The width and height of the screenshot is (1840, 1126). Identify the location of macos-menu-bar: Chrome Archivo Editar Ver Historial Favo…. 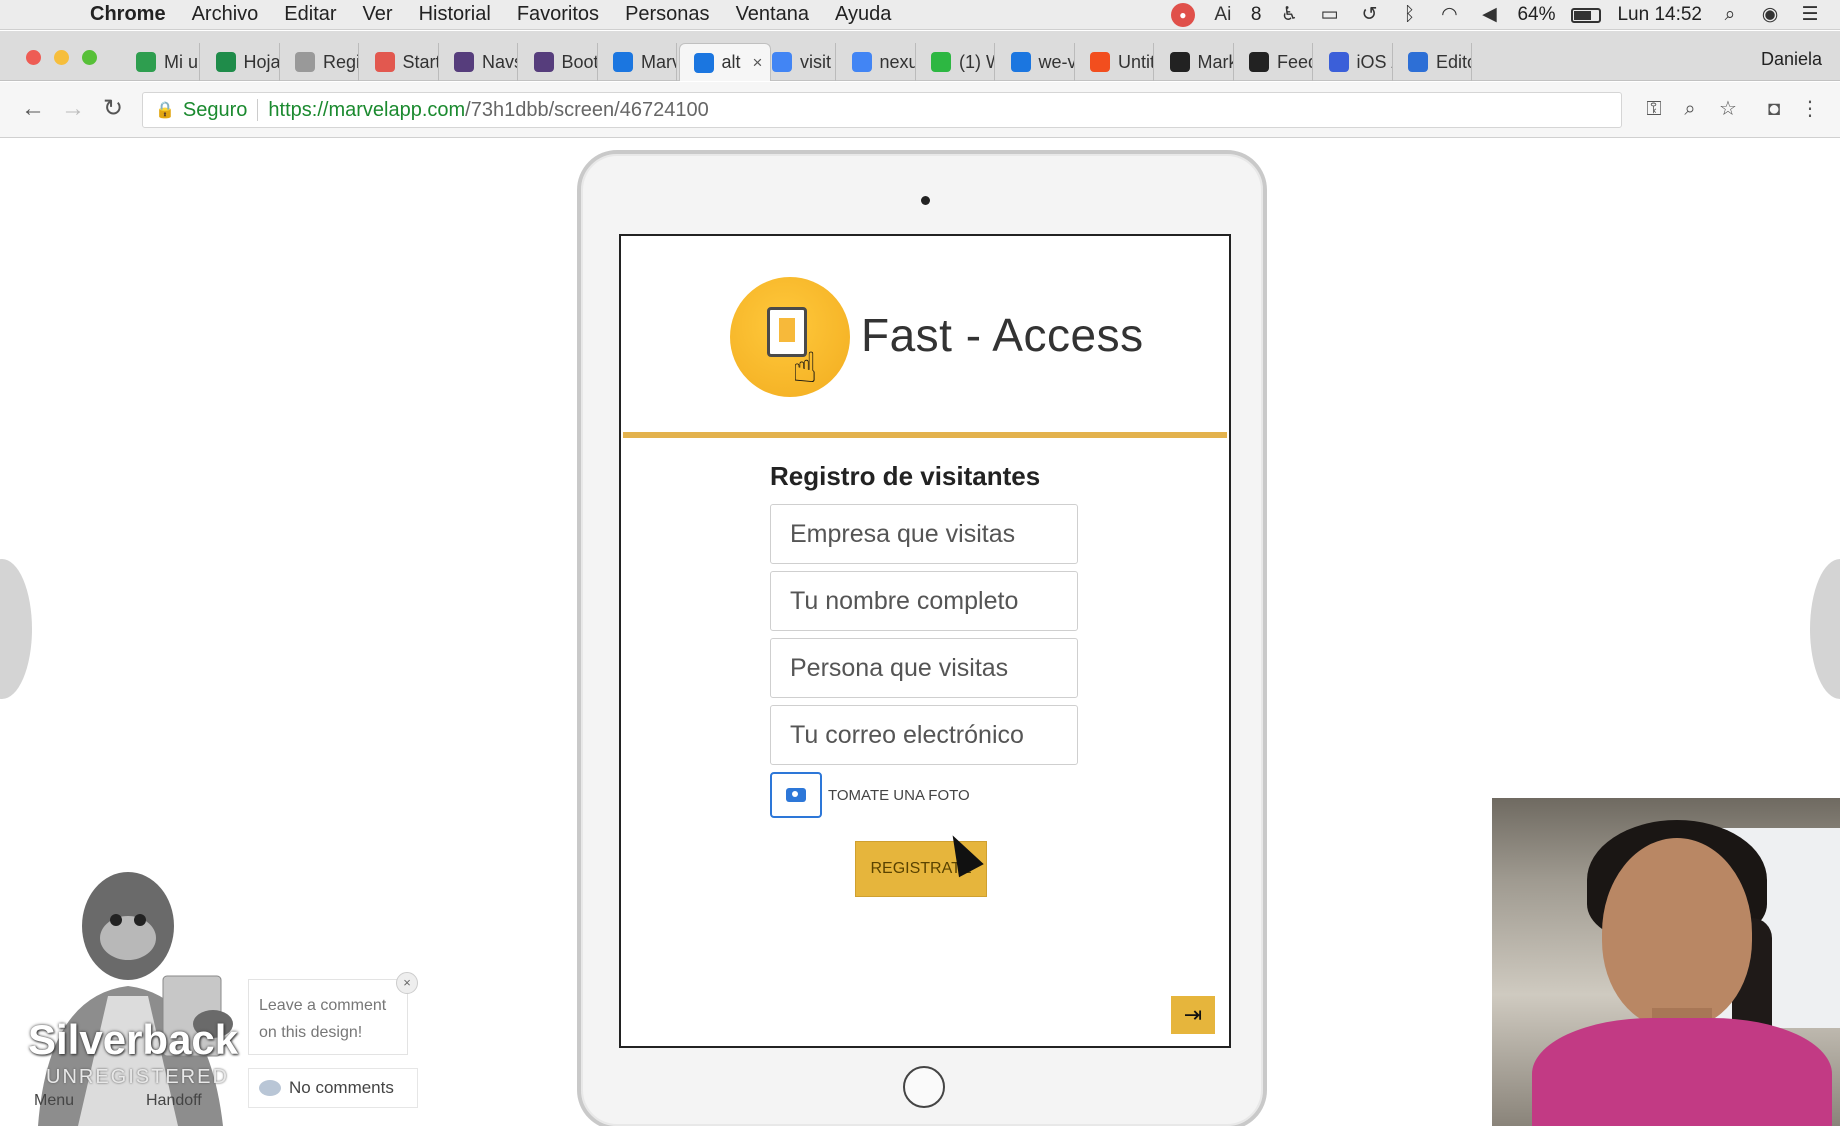
(920, 15).